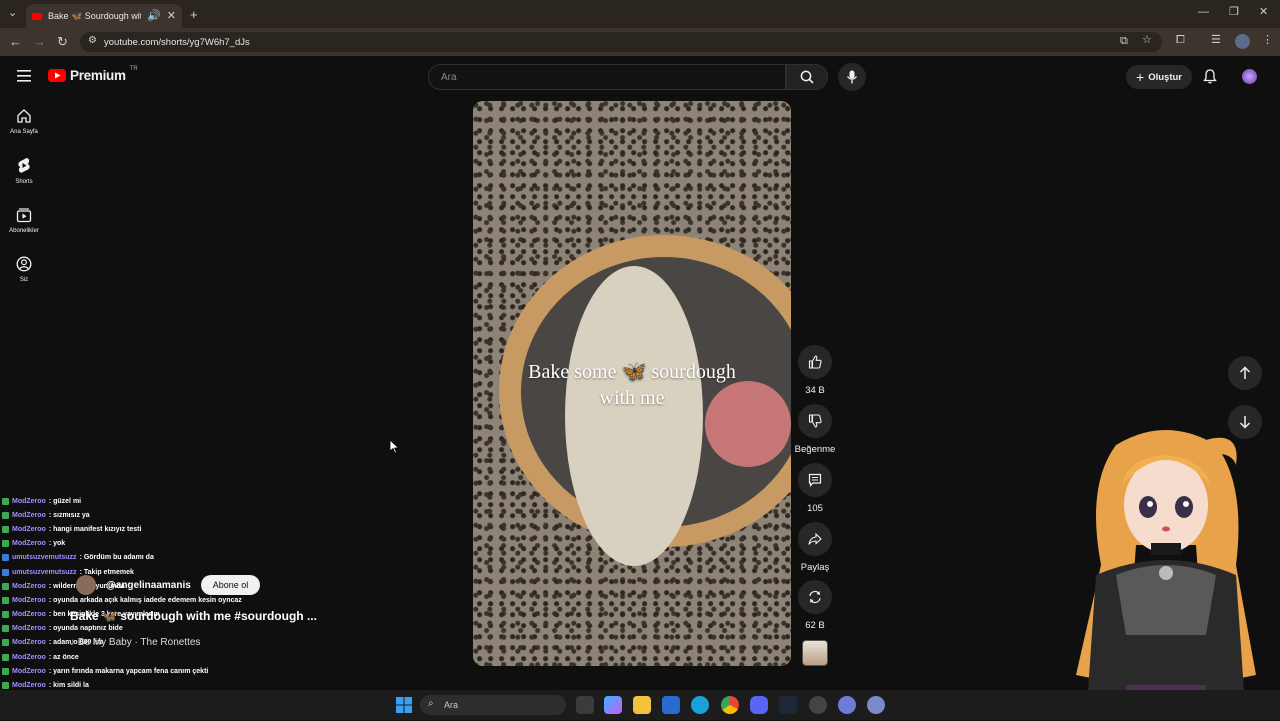 Image resolution: width=1280 pixels, height=721 pixels. I want to click on youtube-logo: Premium TR, so click(93, 74).